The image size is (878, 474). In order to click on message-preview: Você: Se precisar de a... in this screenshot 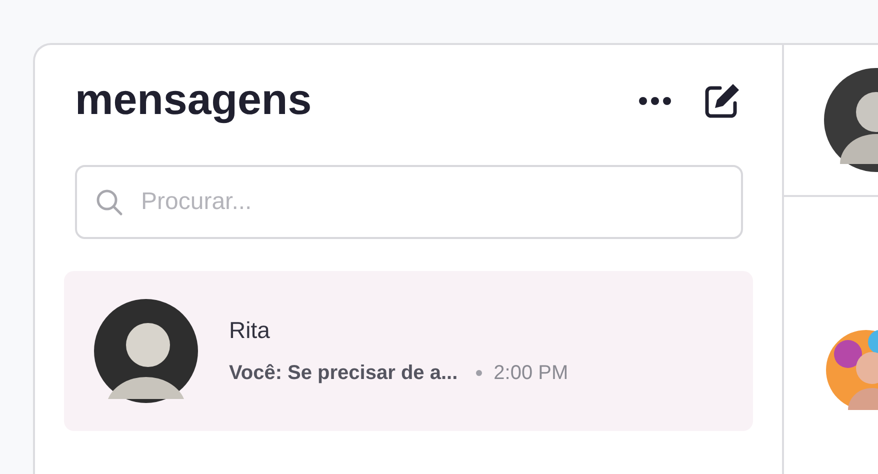, I will do `click(343, 373)`.